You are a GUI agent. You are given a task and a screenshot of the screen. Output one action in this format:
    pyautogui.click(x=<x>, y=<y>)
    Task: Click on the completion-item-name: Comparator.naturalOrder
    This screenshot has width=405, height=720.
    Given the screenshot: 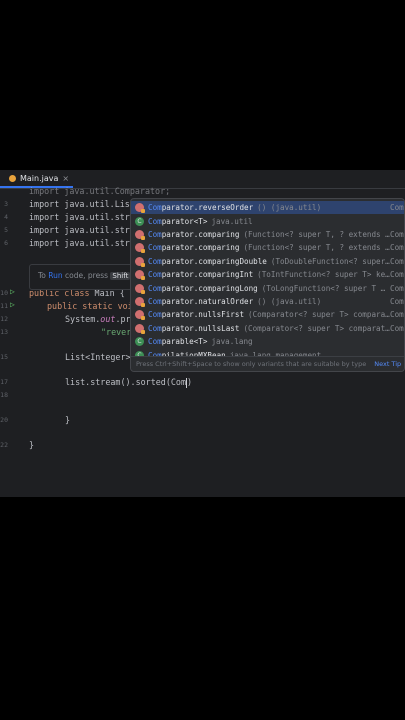 What is the action you would take?
    pyautogui.click(x=201, y=301)
    